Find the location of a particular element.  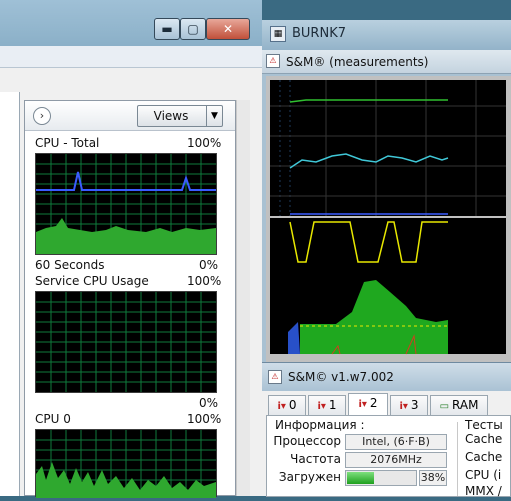

processor-value: Intel, (6·F·B) is located at coordinates (396, 442).